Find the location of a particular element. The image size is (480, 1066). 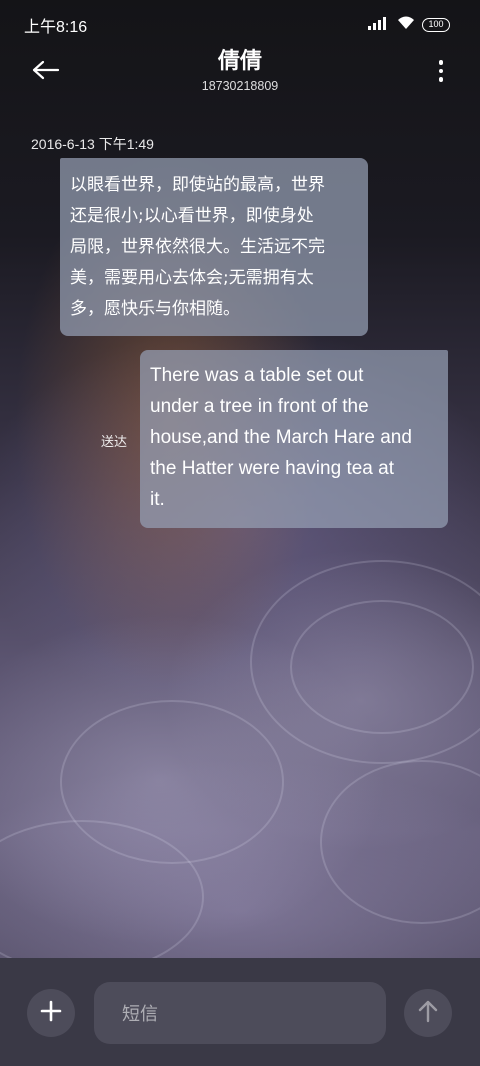

contact-phone-number: 18730218809 is located at coordinates (240, 86).